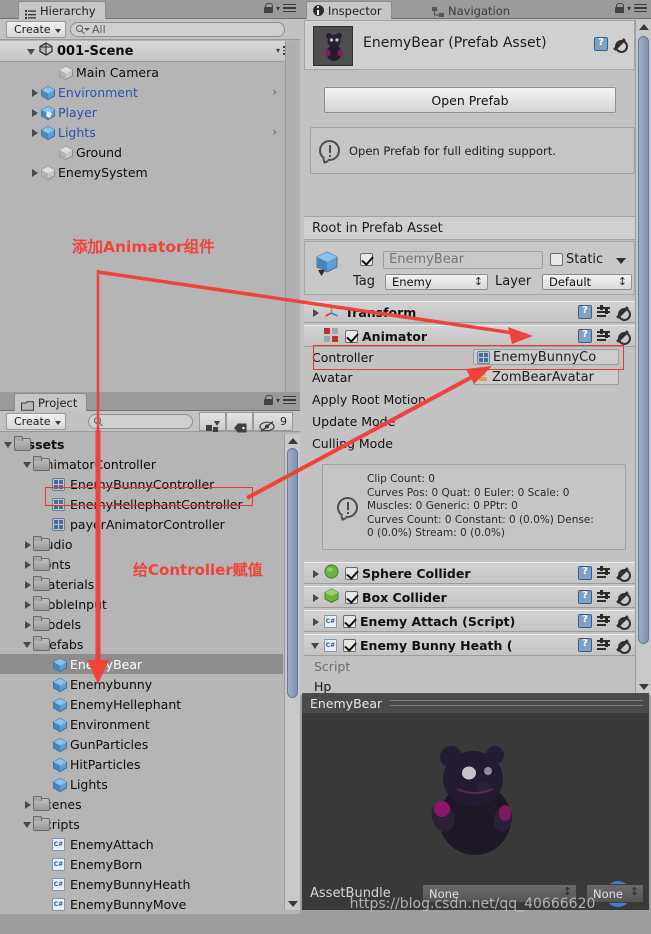 This screenshot has width=651, height=934. Describe the element at coordinates (470, 100) in the screenshot. I see `open-prefab-button: Open Prefab` at that location.